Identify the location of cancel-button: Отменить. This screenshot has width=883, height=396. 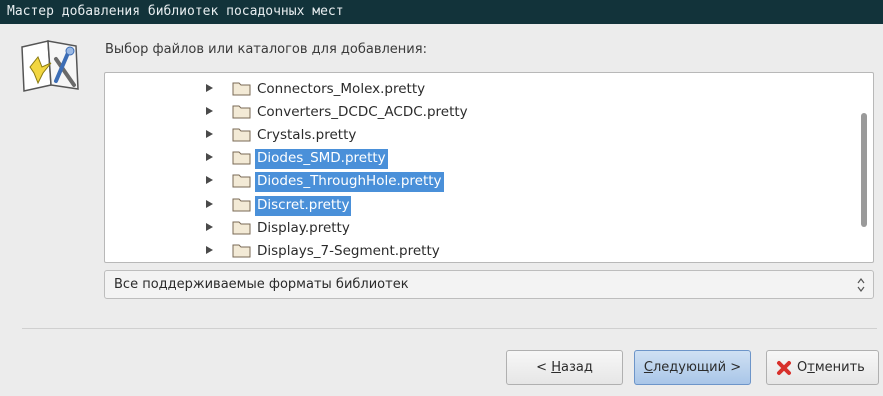
(822, 367).